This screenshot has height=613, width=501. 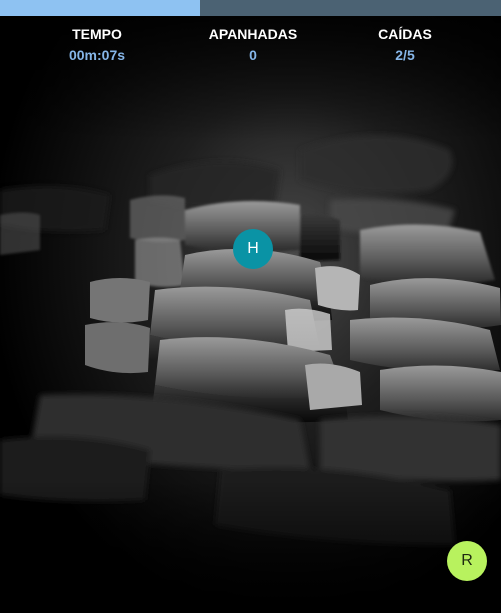 What do you see at coordinates (97, 45) in the screenshot?
I see `time-stat: TEMPO 00m:07s` at bounding box center [97, 45].